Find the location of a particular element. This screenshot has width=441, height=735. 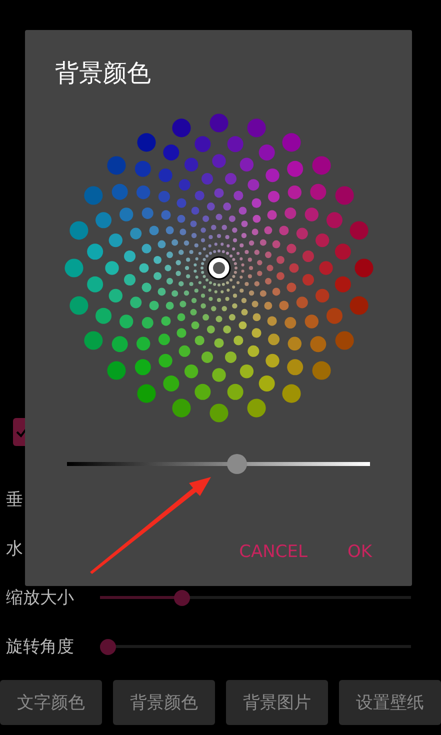

brightness-slider is located at coordinates (218, 464).